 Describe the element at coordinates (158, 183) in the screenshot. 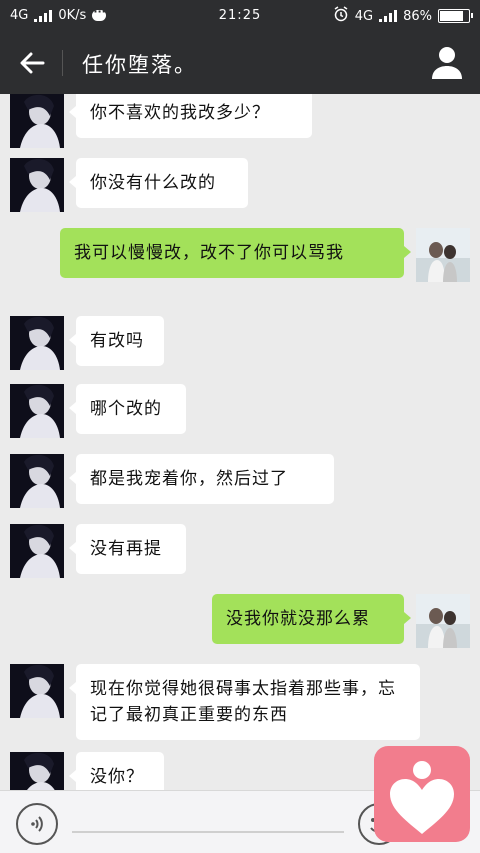

I see `message-bubble: 你没有什么改的` at that location.